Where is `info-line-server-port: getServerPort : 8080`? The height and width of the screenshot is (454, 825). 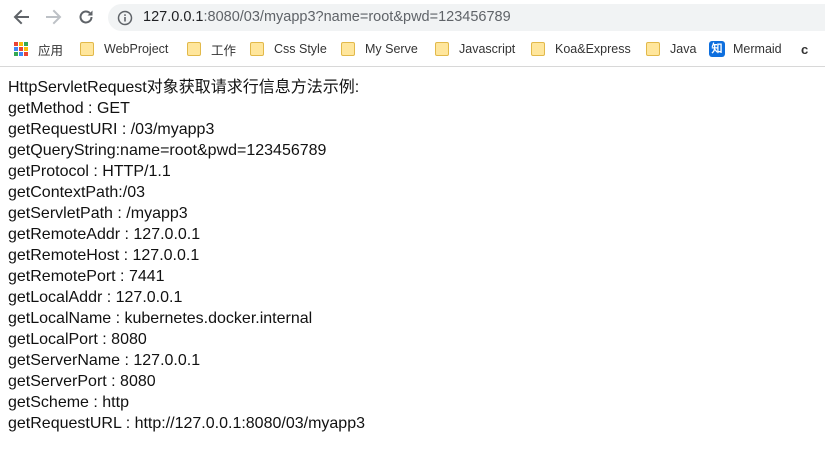 info-line-server-port: getServerPort : 8080 is located at coordinates (82, 381).